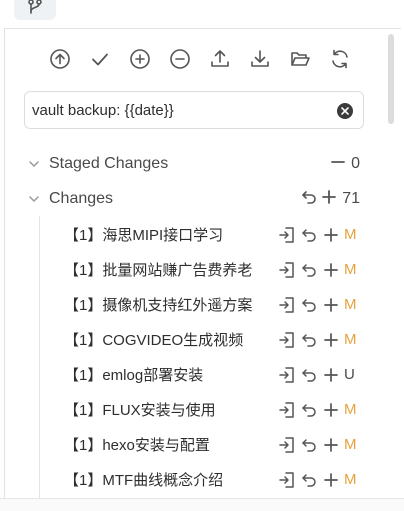 Image resolution: width=404 pixels, height=511 pixels. Describe the element at coordinates (137, 445) in the screenshot. I see `file-name: 【1】hexo安装与配置` at that location.